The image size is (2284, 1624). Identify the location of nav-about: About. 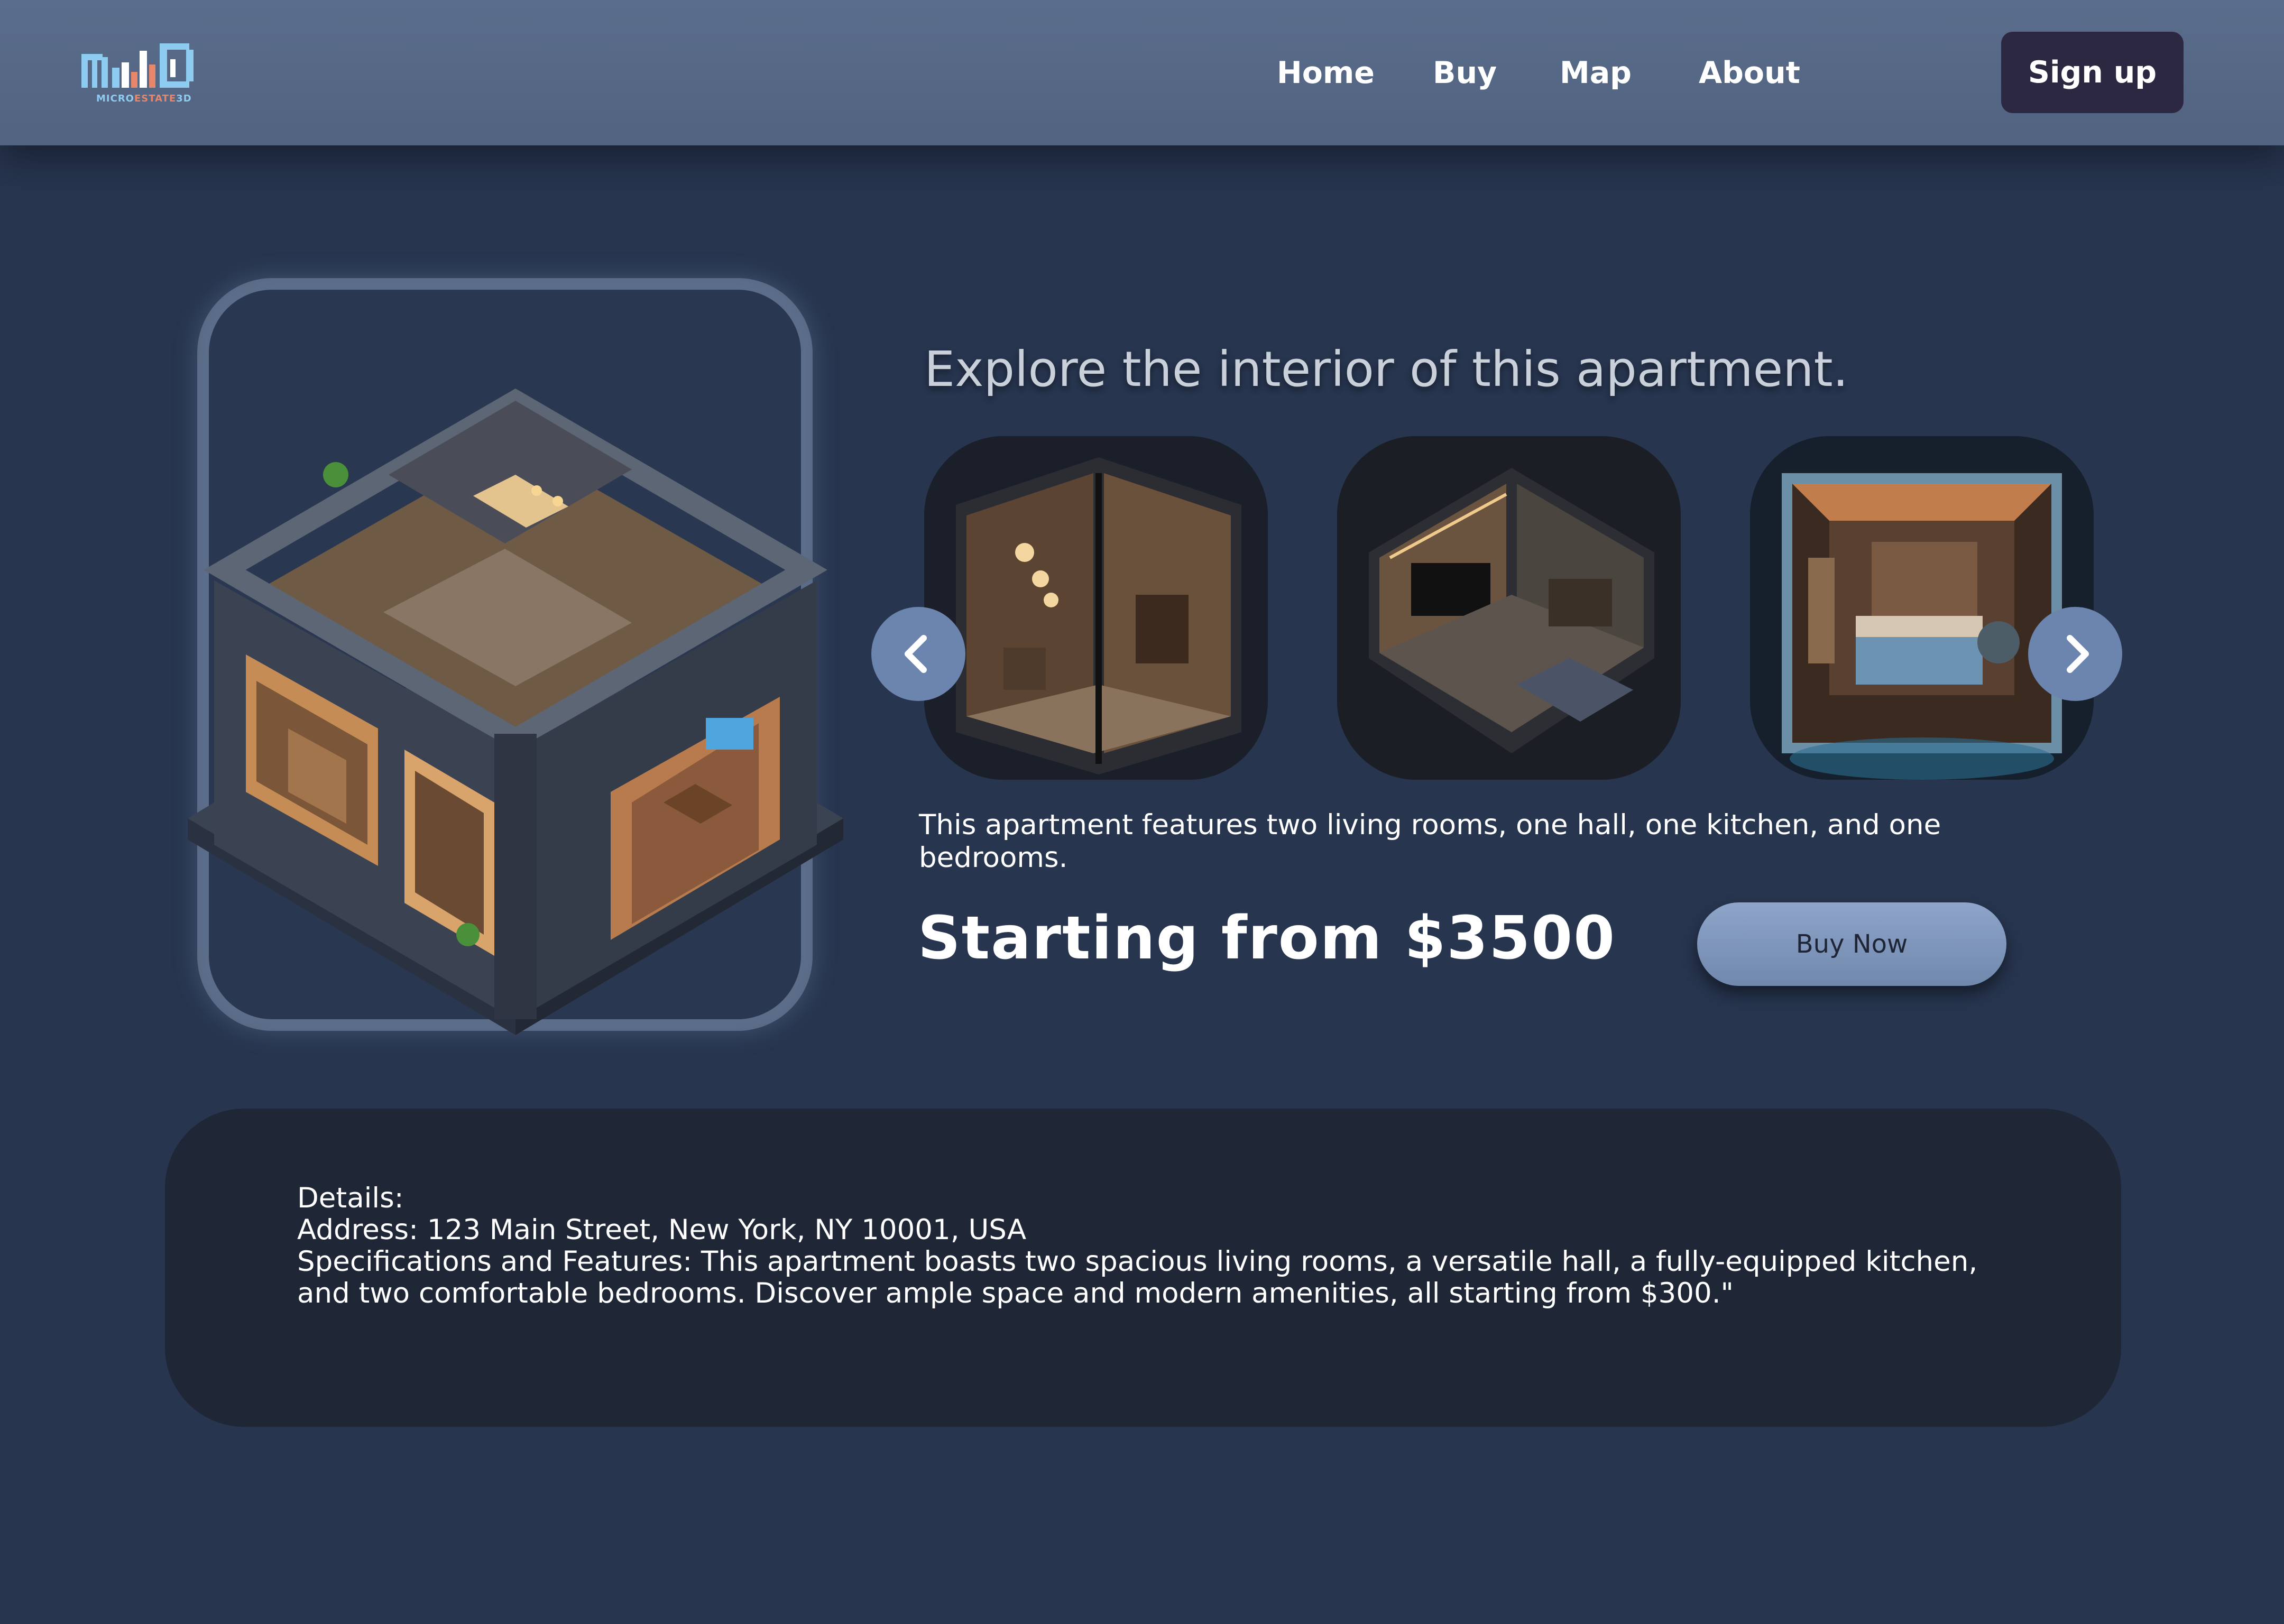
(1749, 73).